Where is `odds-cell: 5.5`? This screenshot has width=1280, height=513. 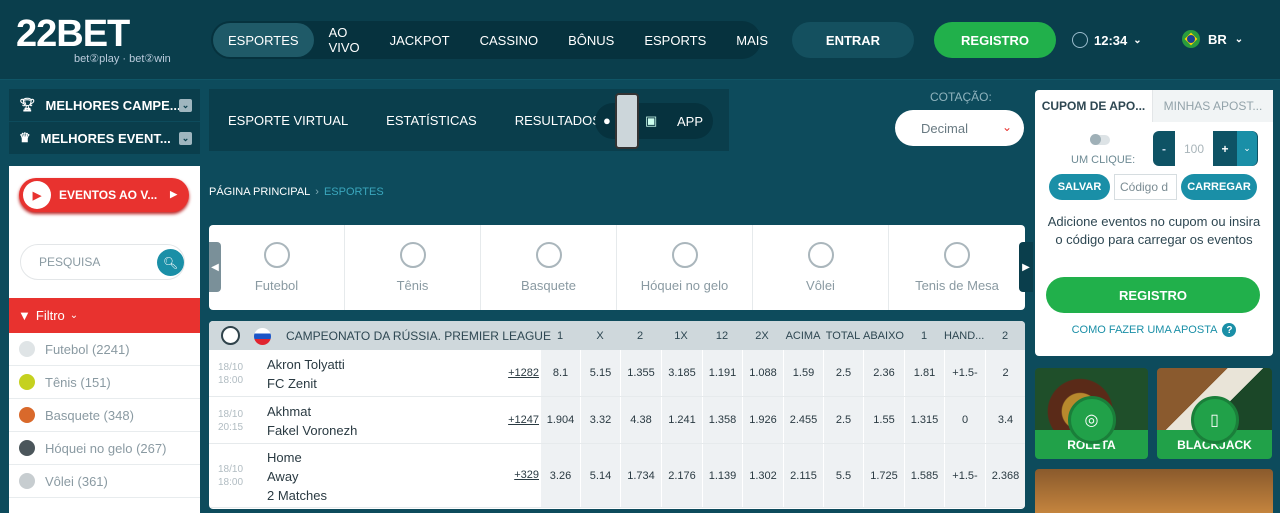
odds-cell: 5.5 is located at coordinates (843, 475).